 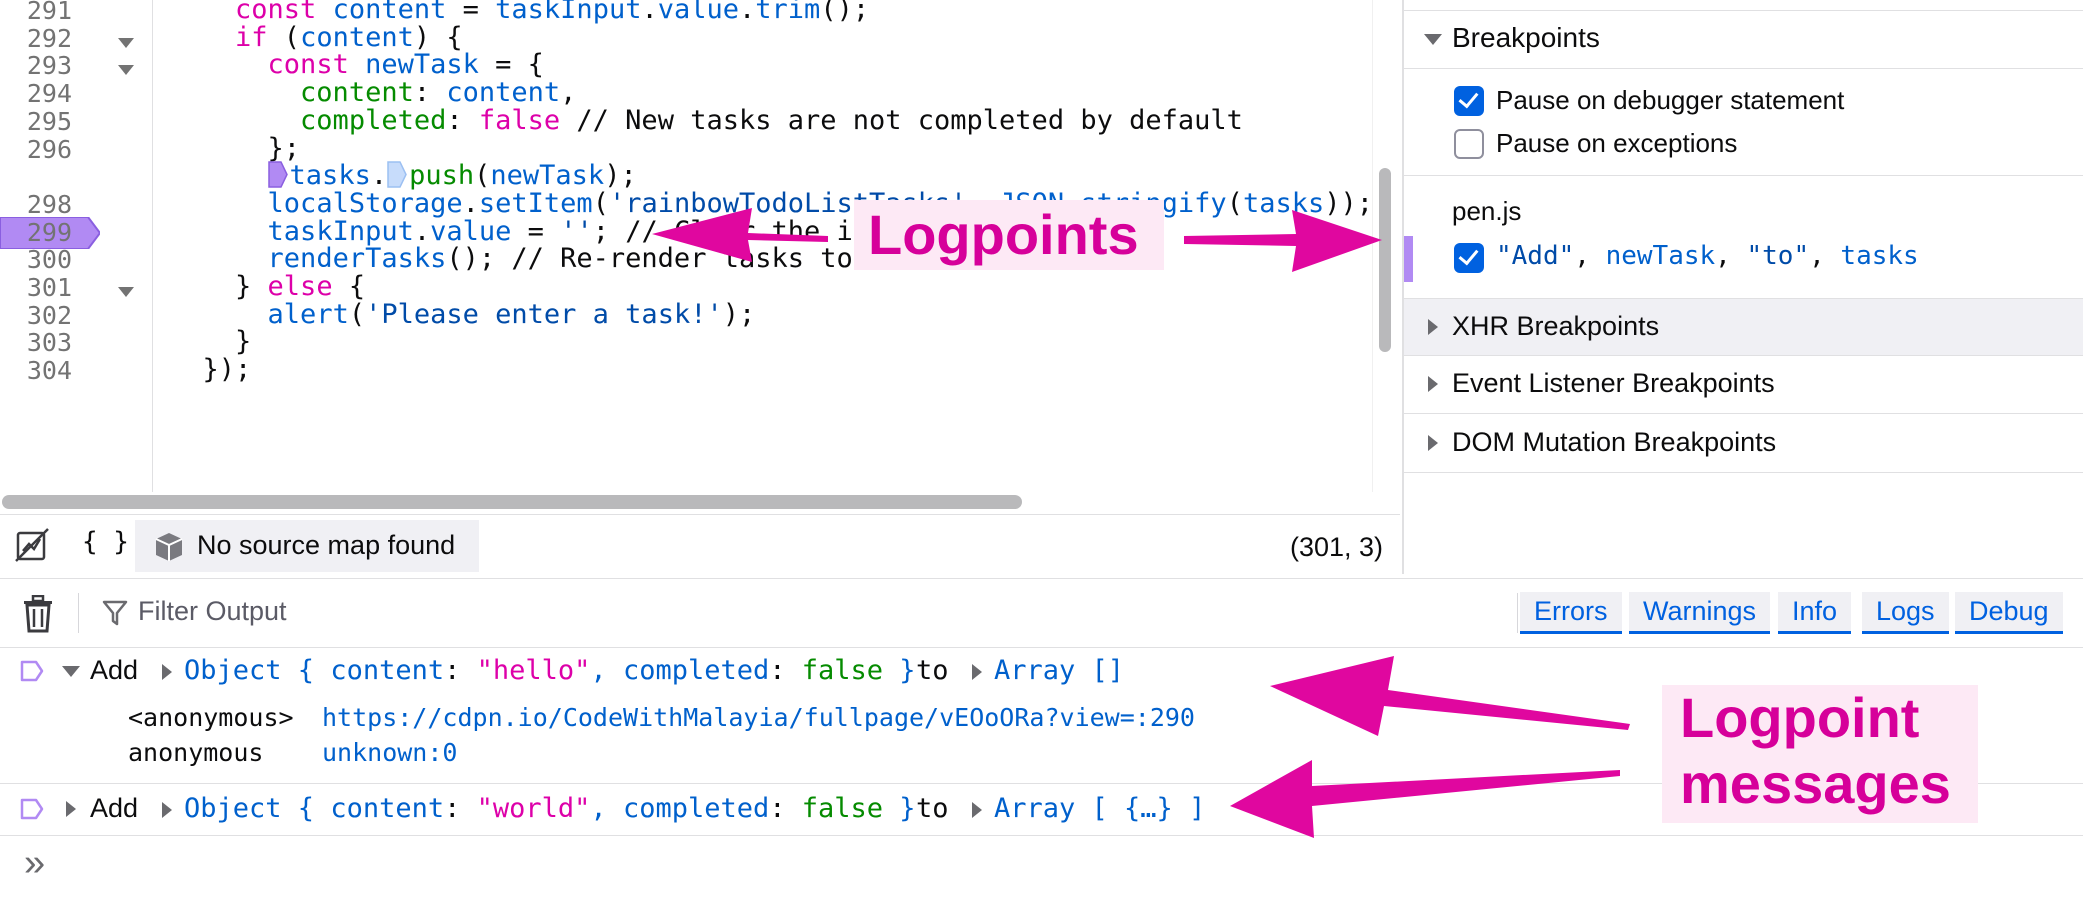 I want to click on logpoint-checkbox, so click(x=1469, y=258).